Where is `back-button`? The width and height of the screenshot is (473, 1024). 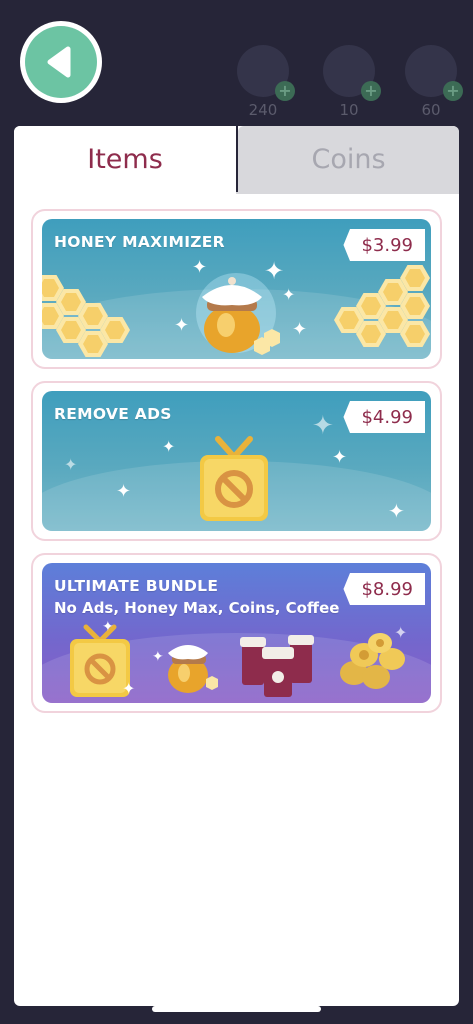 back-button is located at coordinates (61, 62).